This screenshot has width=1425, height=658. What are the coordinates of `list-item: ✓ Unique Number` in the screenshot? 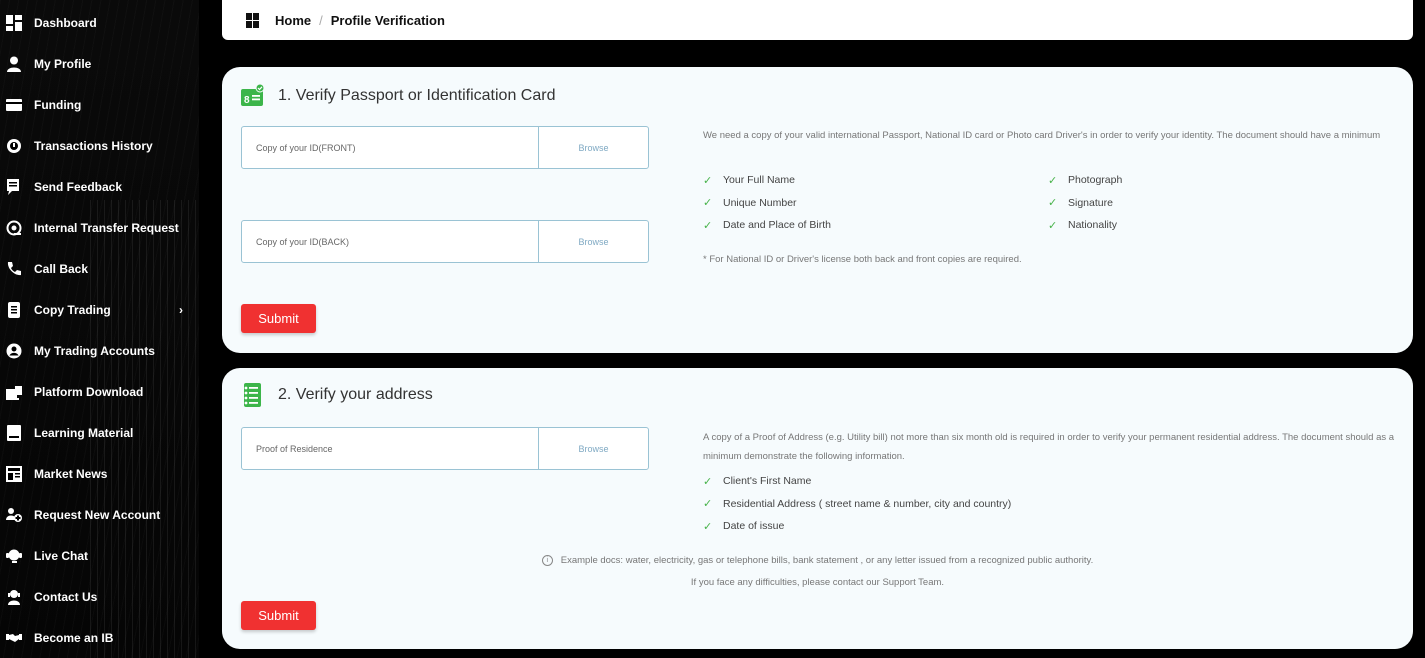 It's located at (750, 203).